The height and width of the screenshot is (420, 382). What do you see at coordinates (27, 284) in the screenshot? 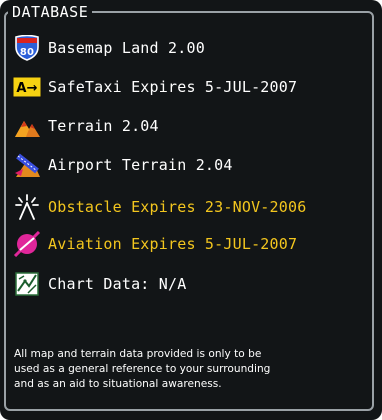
I see `chart-data-icon` at bounding box center [27, 284].